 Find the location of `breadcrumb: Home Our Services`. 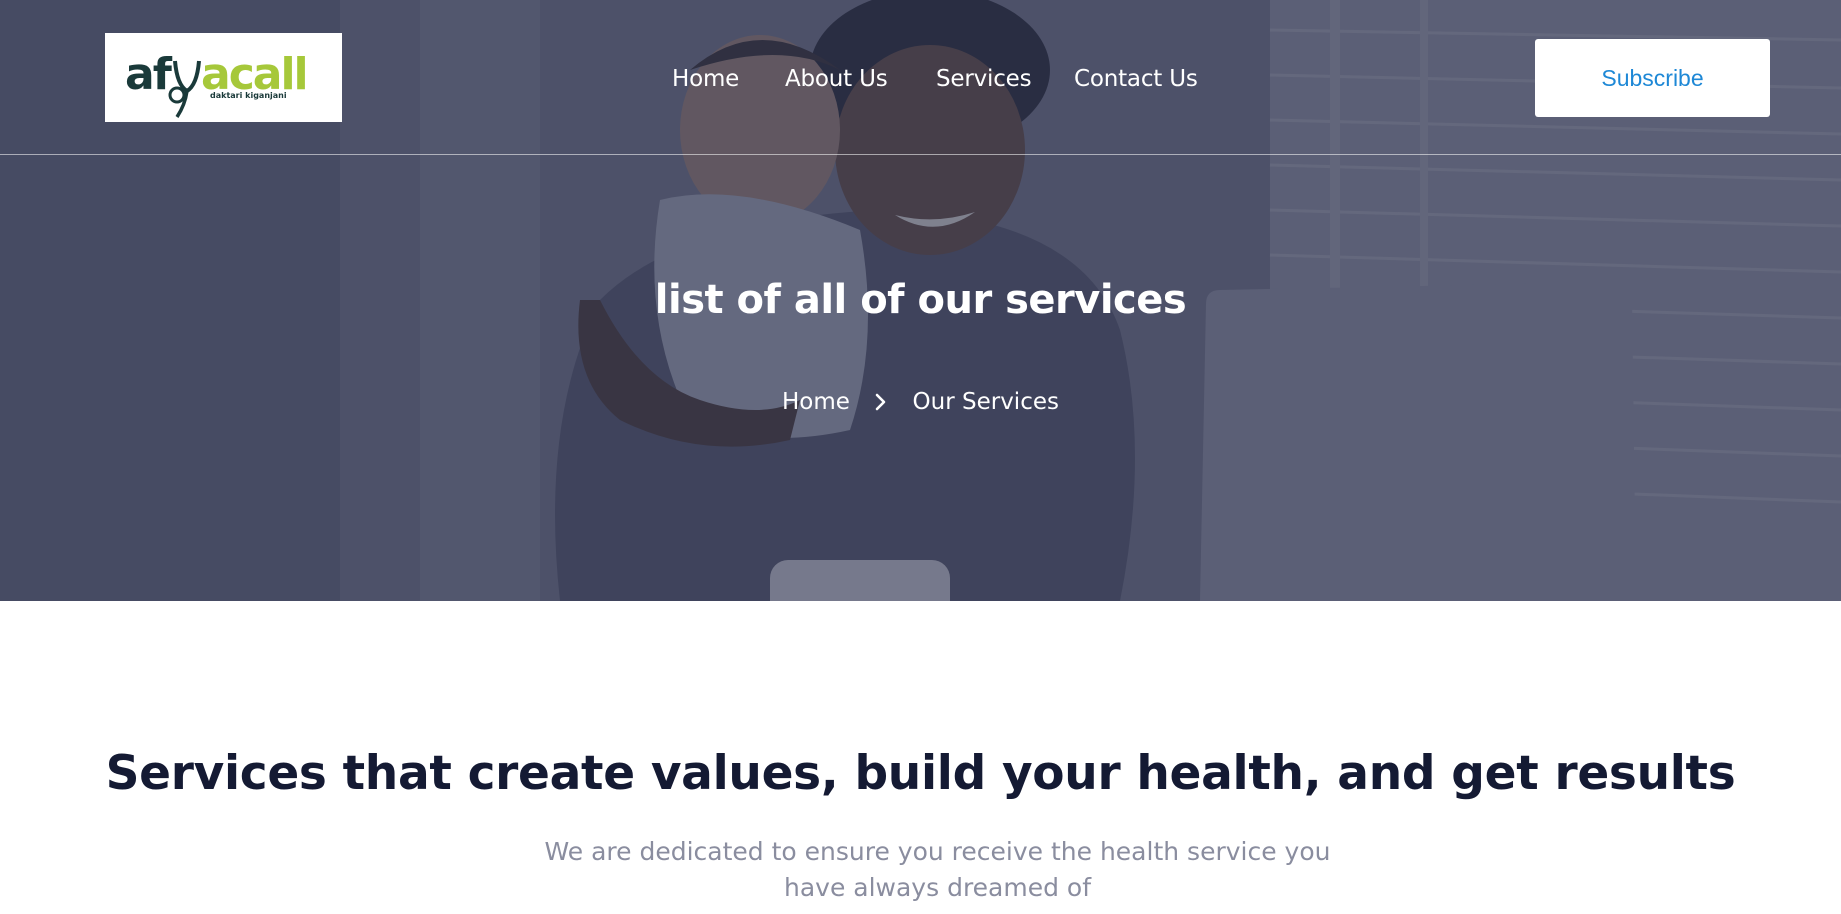

breadcrumb: Home Our Services is located at coordinates (920, 401).